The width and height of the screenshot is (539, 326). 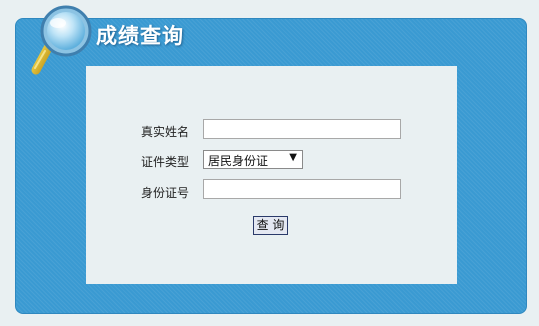 What do you see at coordinates (302, 129) in the screenshot?
I see `real-name-input` at bounding box center [302, 129].